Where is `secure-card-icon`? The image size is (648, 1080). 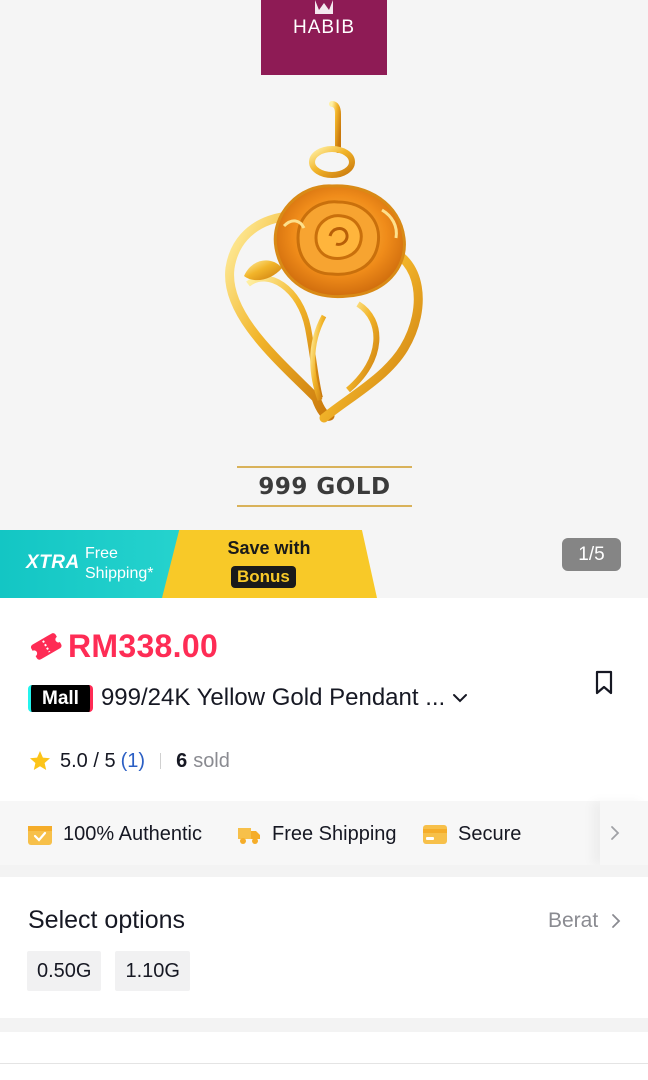
secure-card-icon is located at coordinates (435, 834).